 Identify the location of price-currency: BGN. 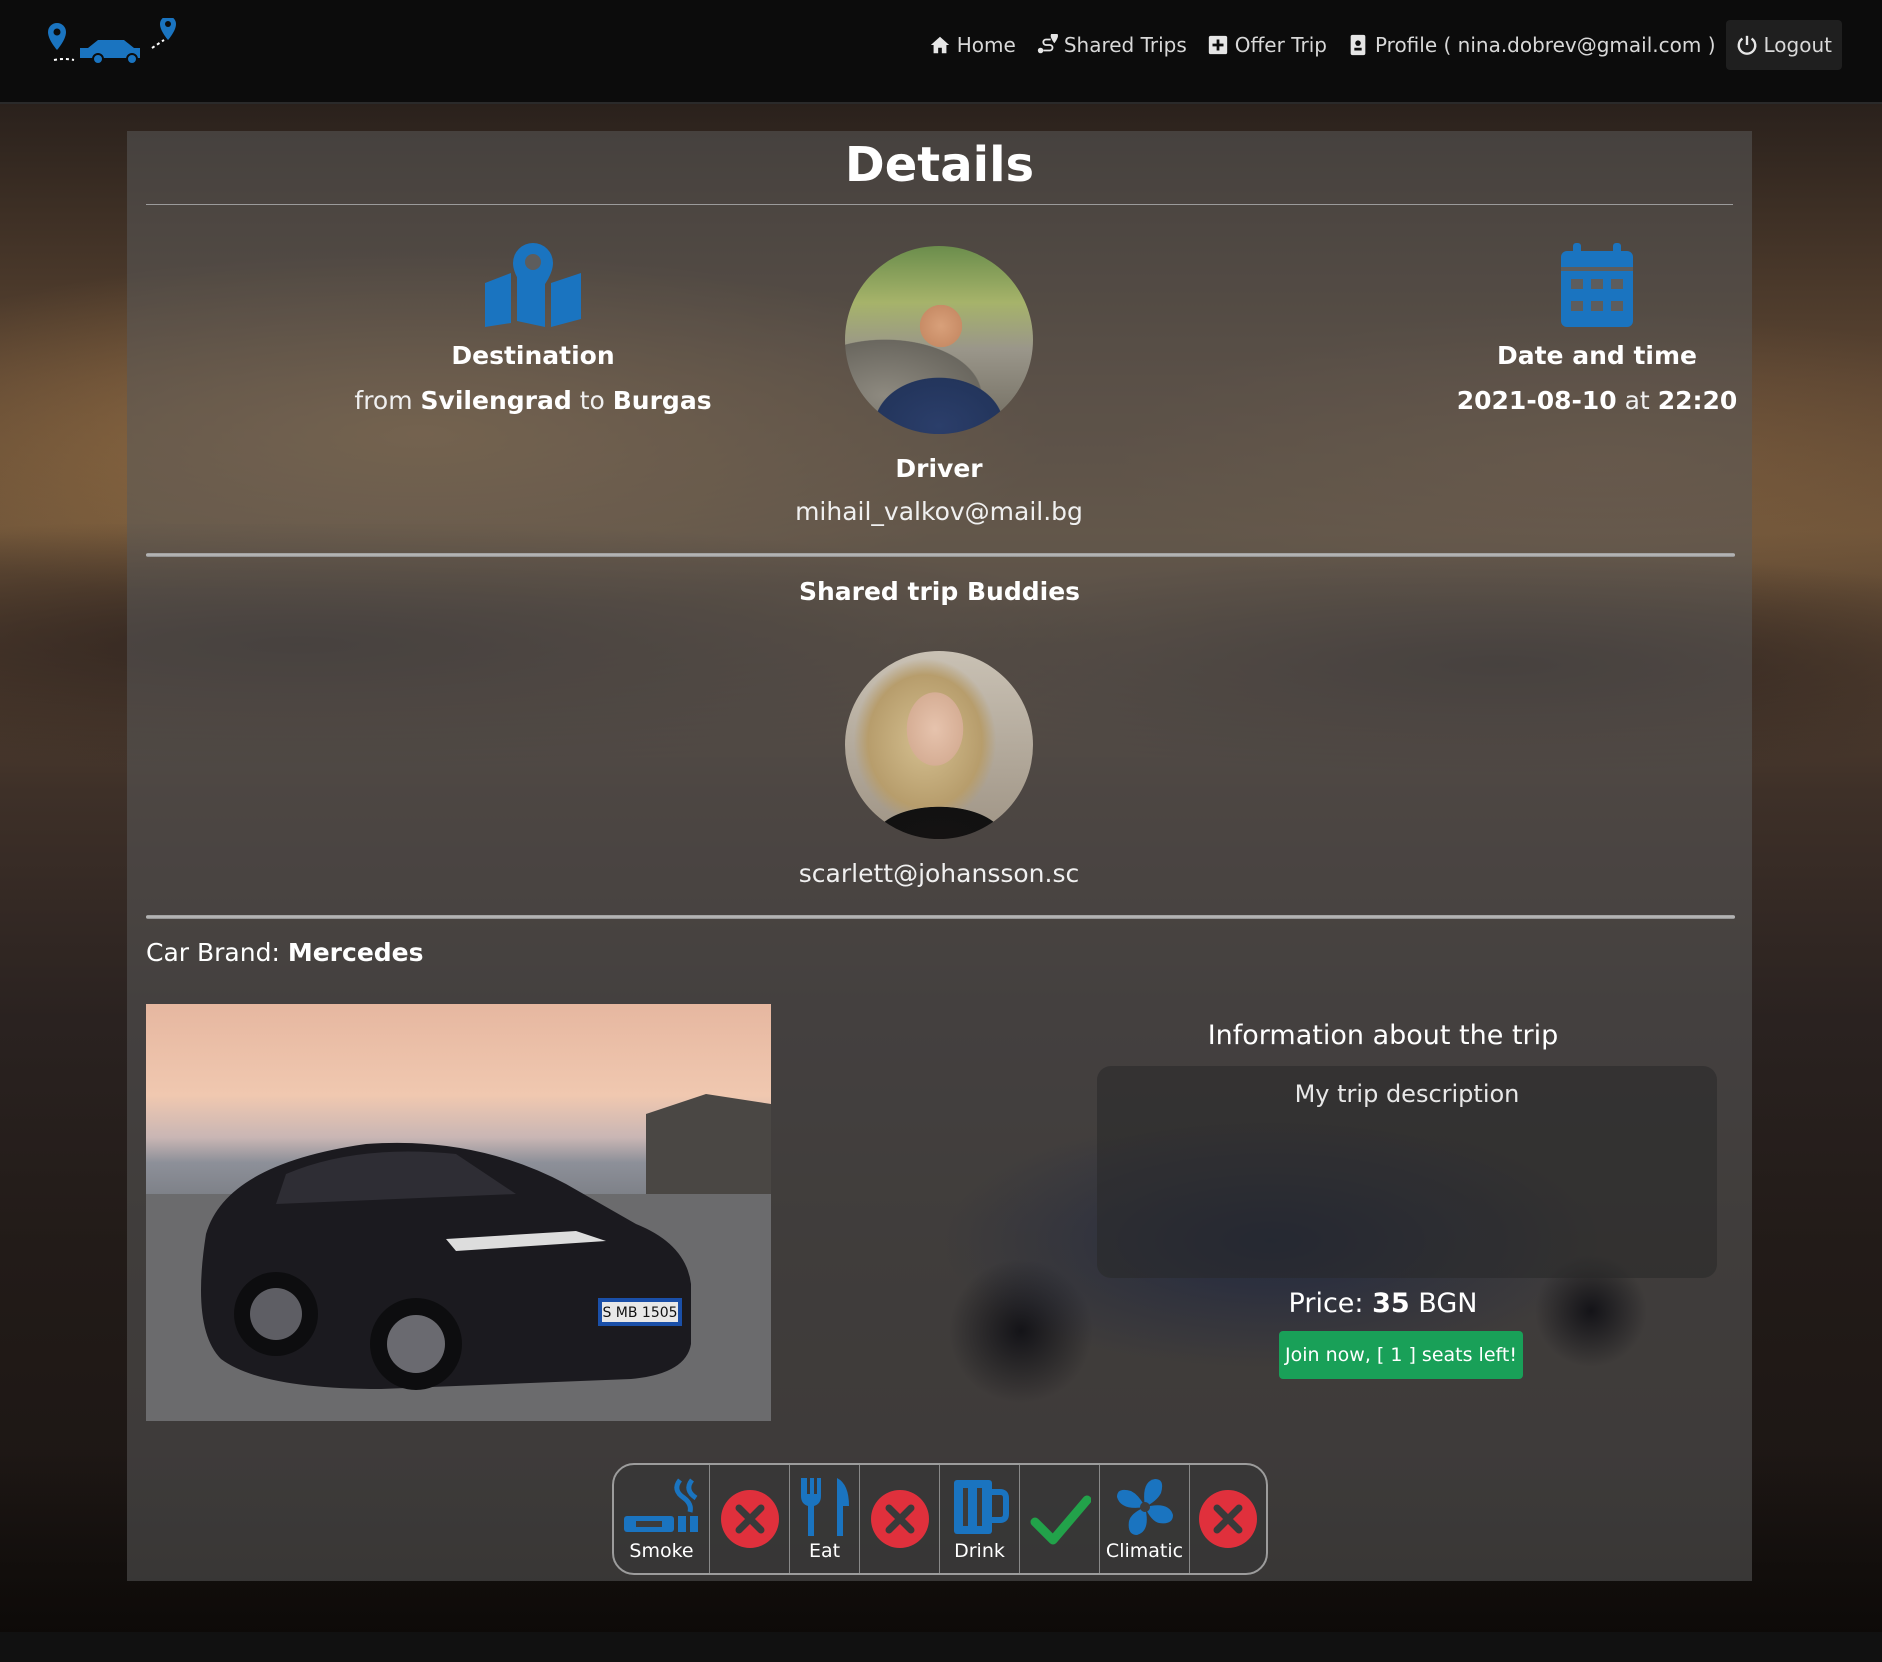
(1448, 1303).